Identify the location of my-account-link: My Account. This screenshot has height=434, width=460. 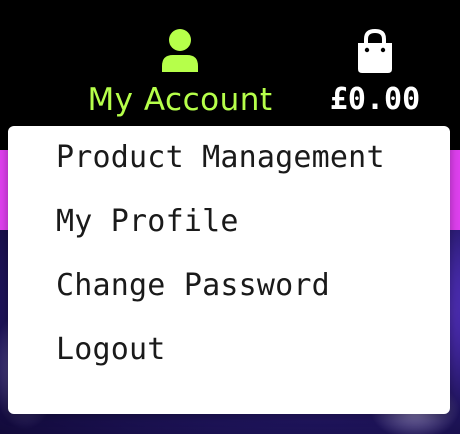
(180, 74).